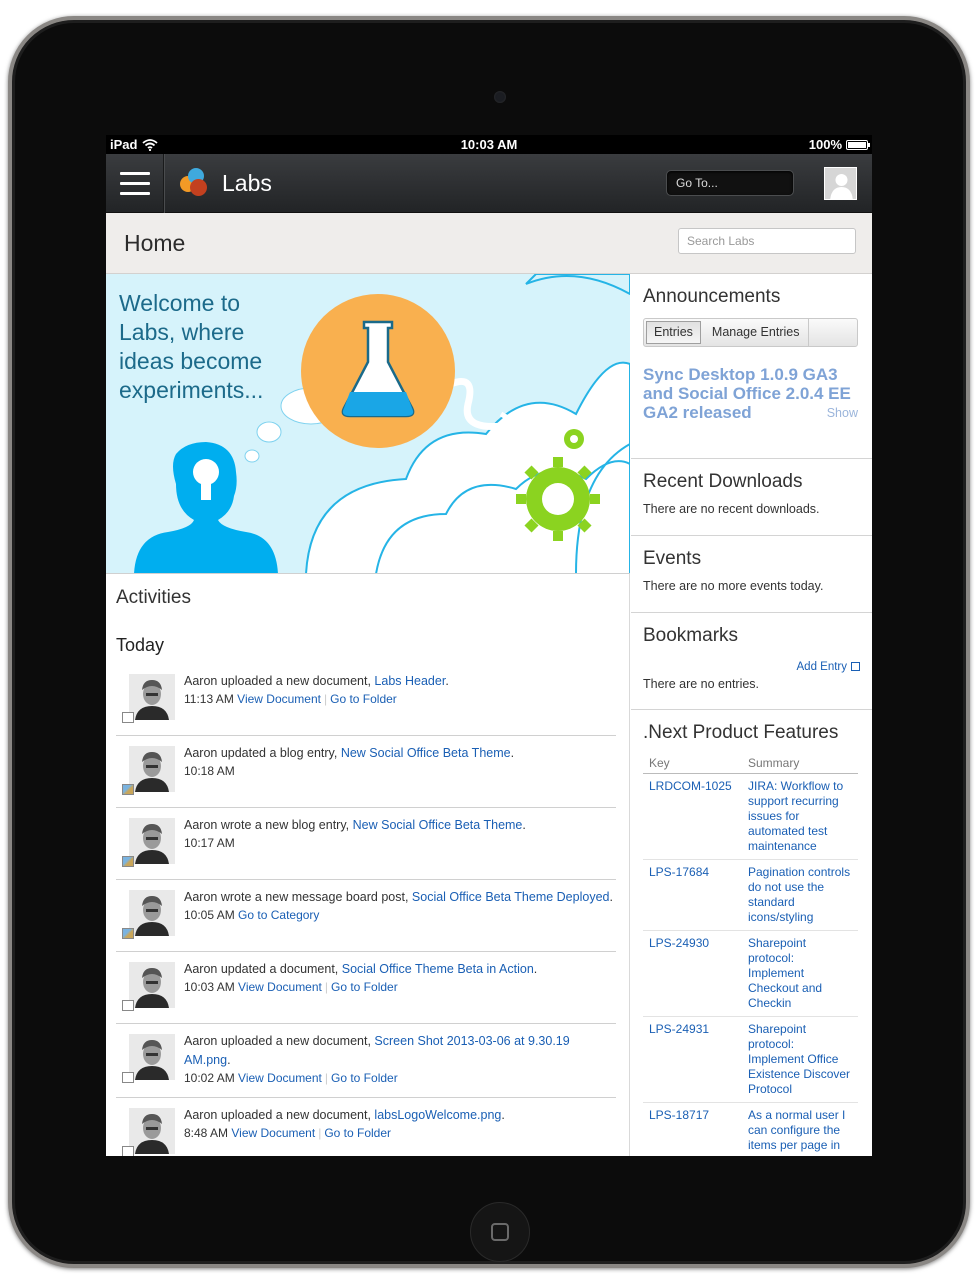 This screenshot has width=978, height=1284. Describe the element at coordinates (409, 681) in the screenshot. I see `activity-link: Labs Header` at that location.